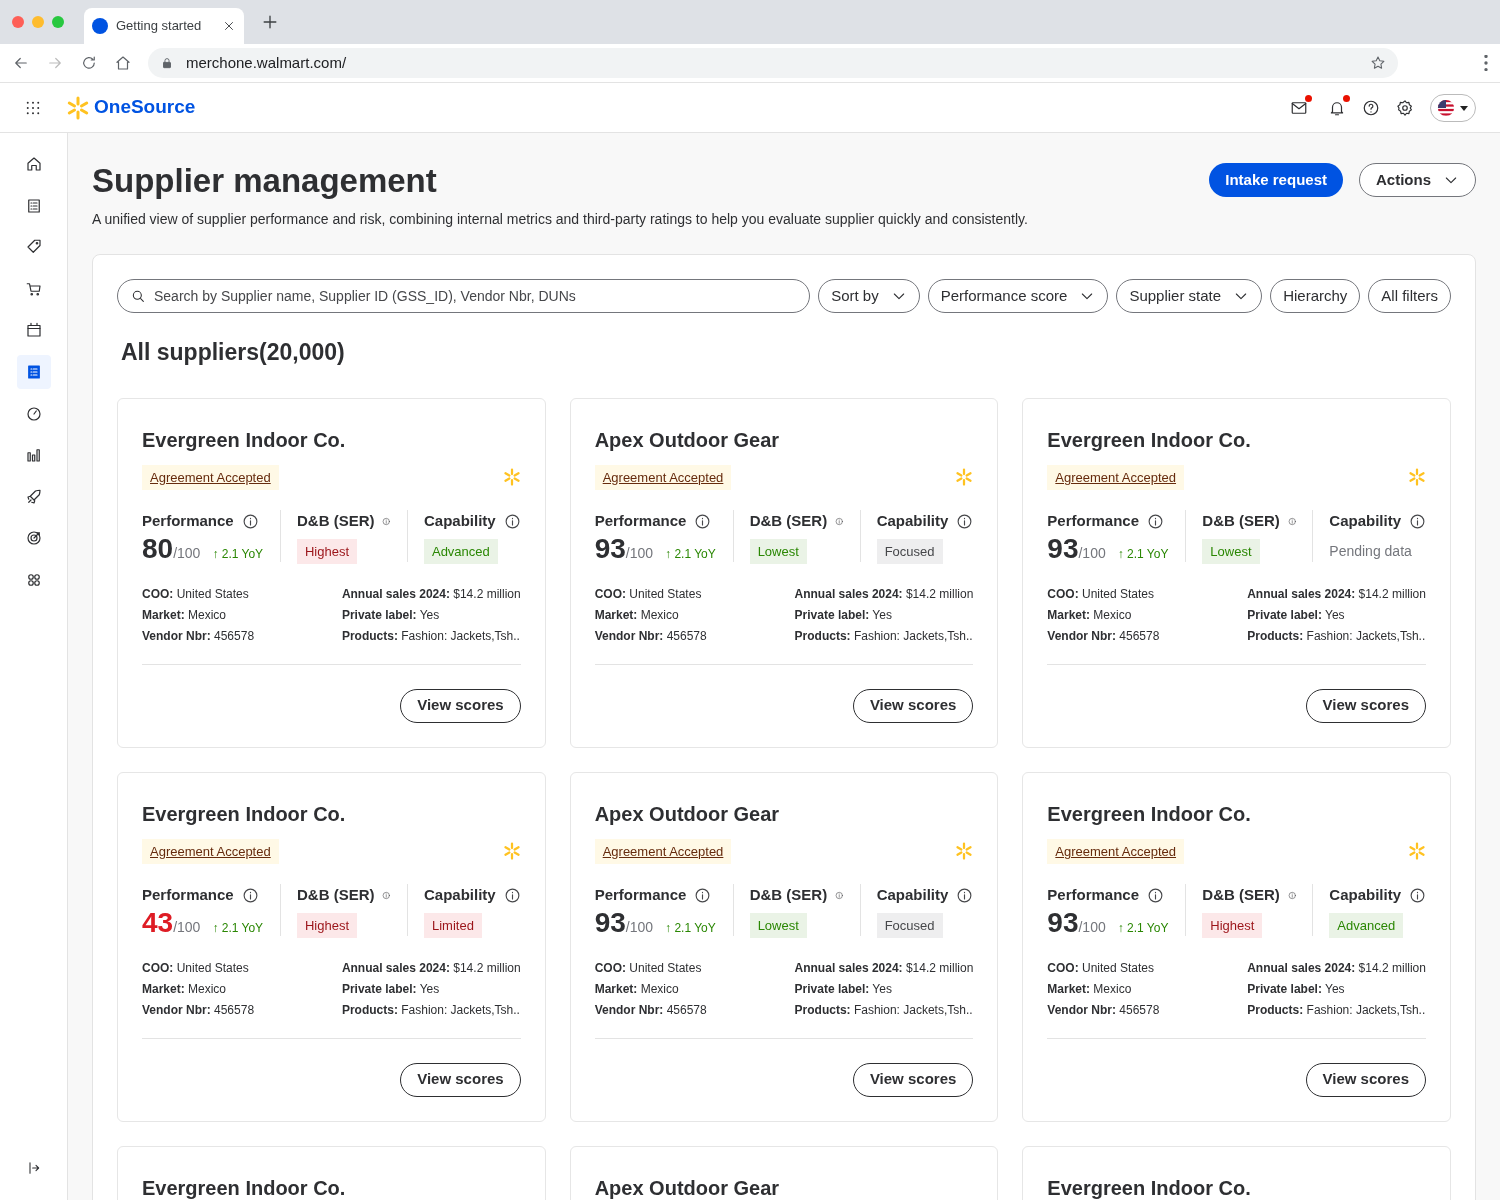  Describe the element at coordinates (687, 1187) in the screenshot. I see `supplier-name: Apex Outdoor Gear` at that location.